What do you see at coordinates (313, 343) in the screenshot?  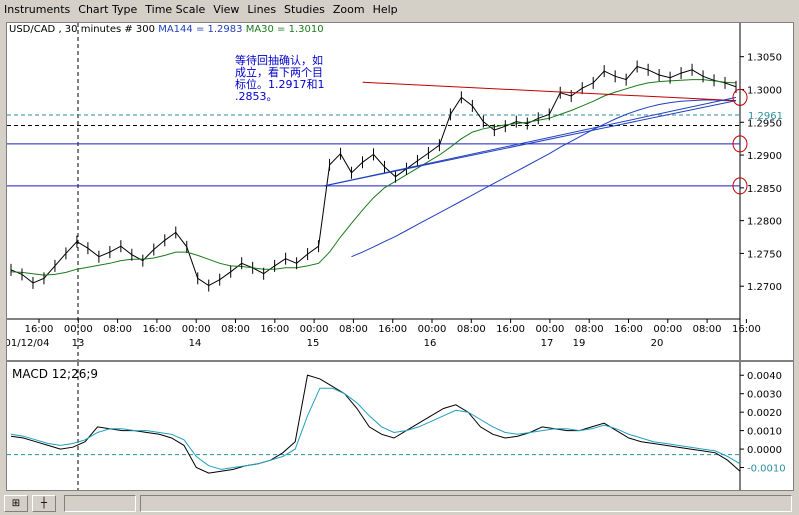 I see `date-label: 15` at bounding box center [313, 343].